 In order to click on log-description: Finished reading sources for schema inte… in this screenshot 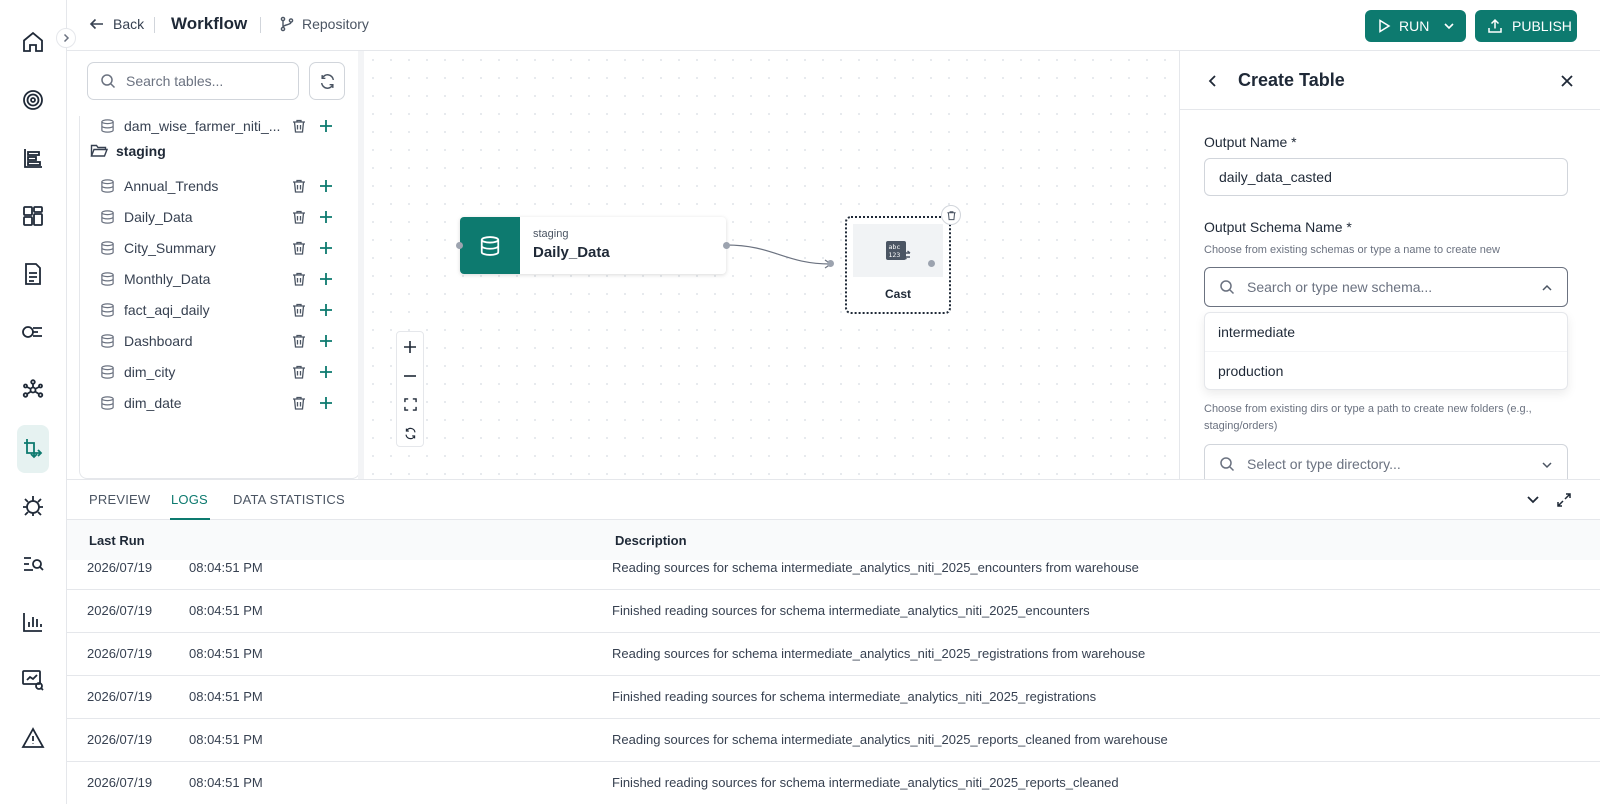, I will do `click(865, 782)`.